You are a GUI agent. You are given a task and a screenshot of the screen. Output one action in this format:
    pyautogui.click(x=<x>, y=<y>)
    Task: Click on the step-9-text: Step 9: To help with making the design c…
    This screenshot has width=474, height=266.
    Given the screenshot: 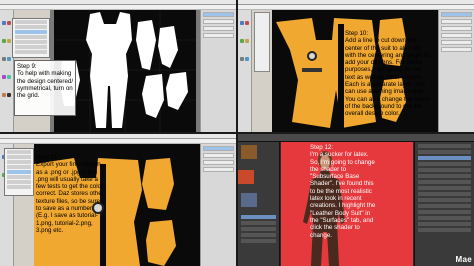 What is the action you would take?
    pyautogui.click(x=45, y=81)
    